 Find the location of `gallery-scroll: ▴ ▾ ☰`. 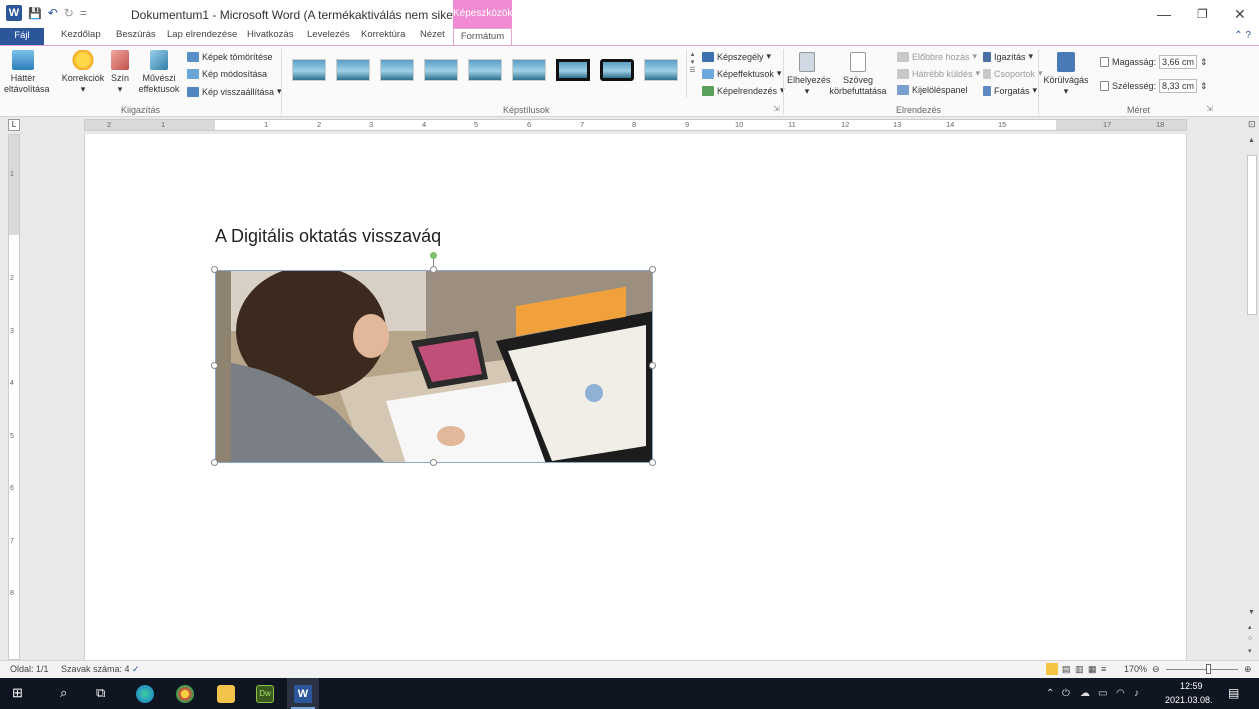

gallery-scroll: ▴ ▾ ☰ is located at coordinates (692, 74).